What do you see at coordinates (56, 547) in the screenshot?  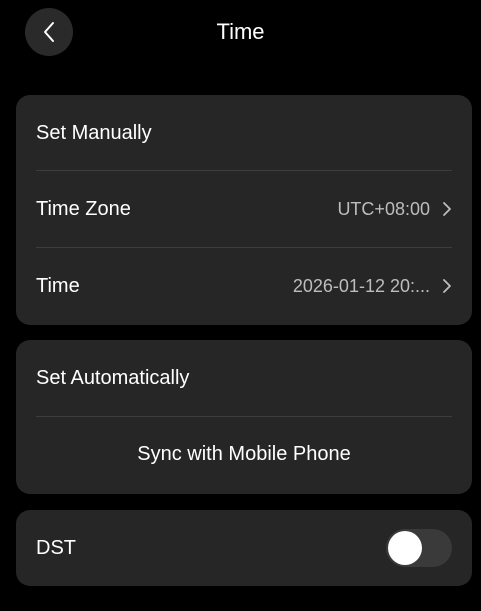 I see `dst-label: DST` at bounding box center [56, 547].